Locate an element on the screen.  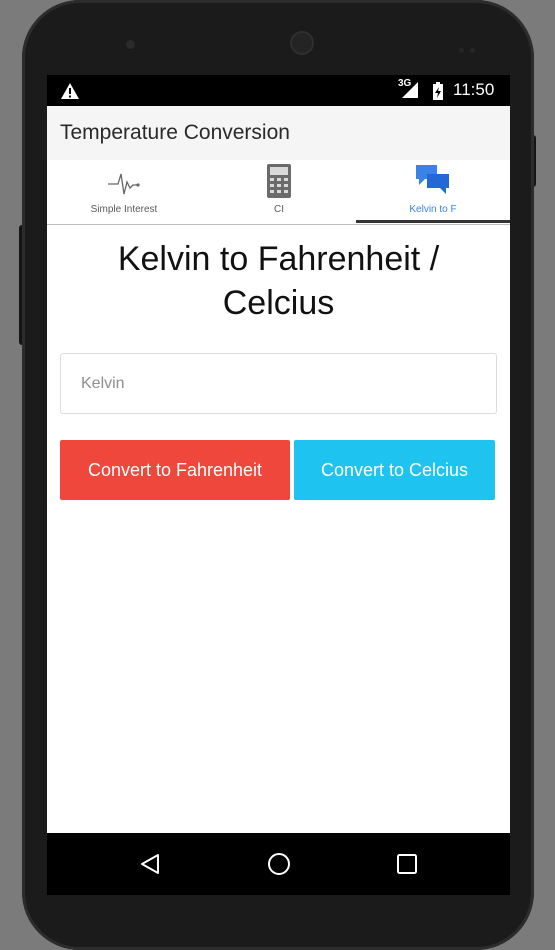
page-heading: Kelvin to Fahrenheit / Celcius is located at coordinates (278, 281).